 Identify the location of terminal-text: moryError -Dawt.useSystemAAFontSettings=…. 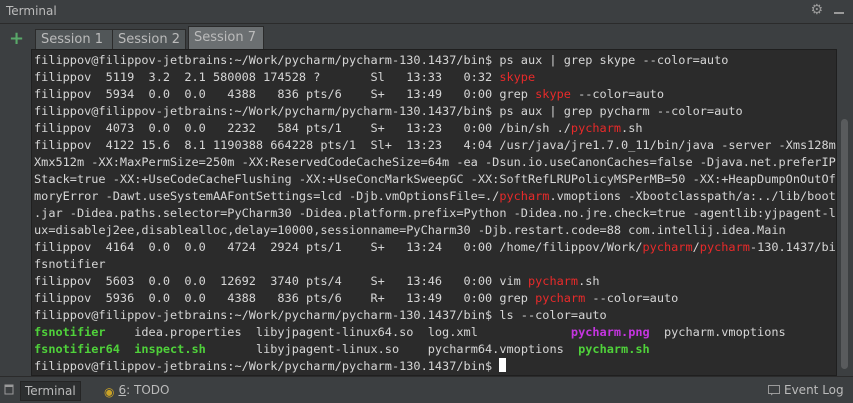
(267, 196).